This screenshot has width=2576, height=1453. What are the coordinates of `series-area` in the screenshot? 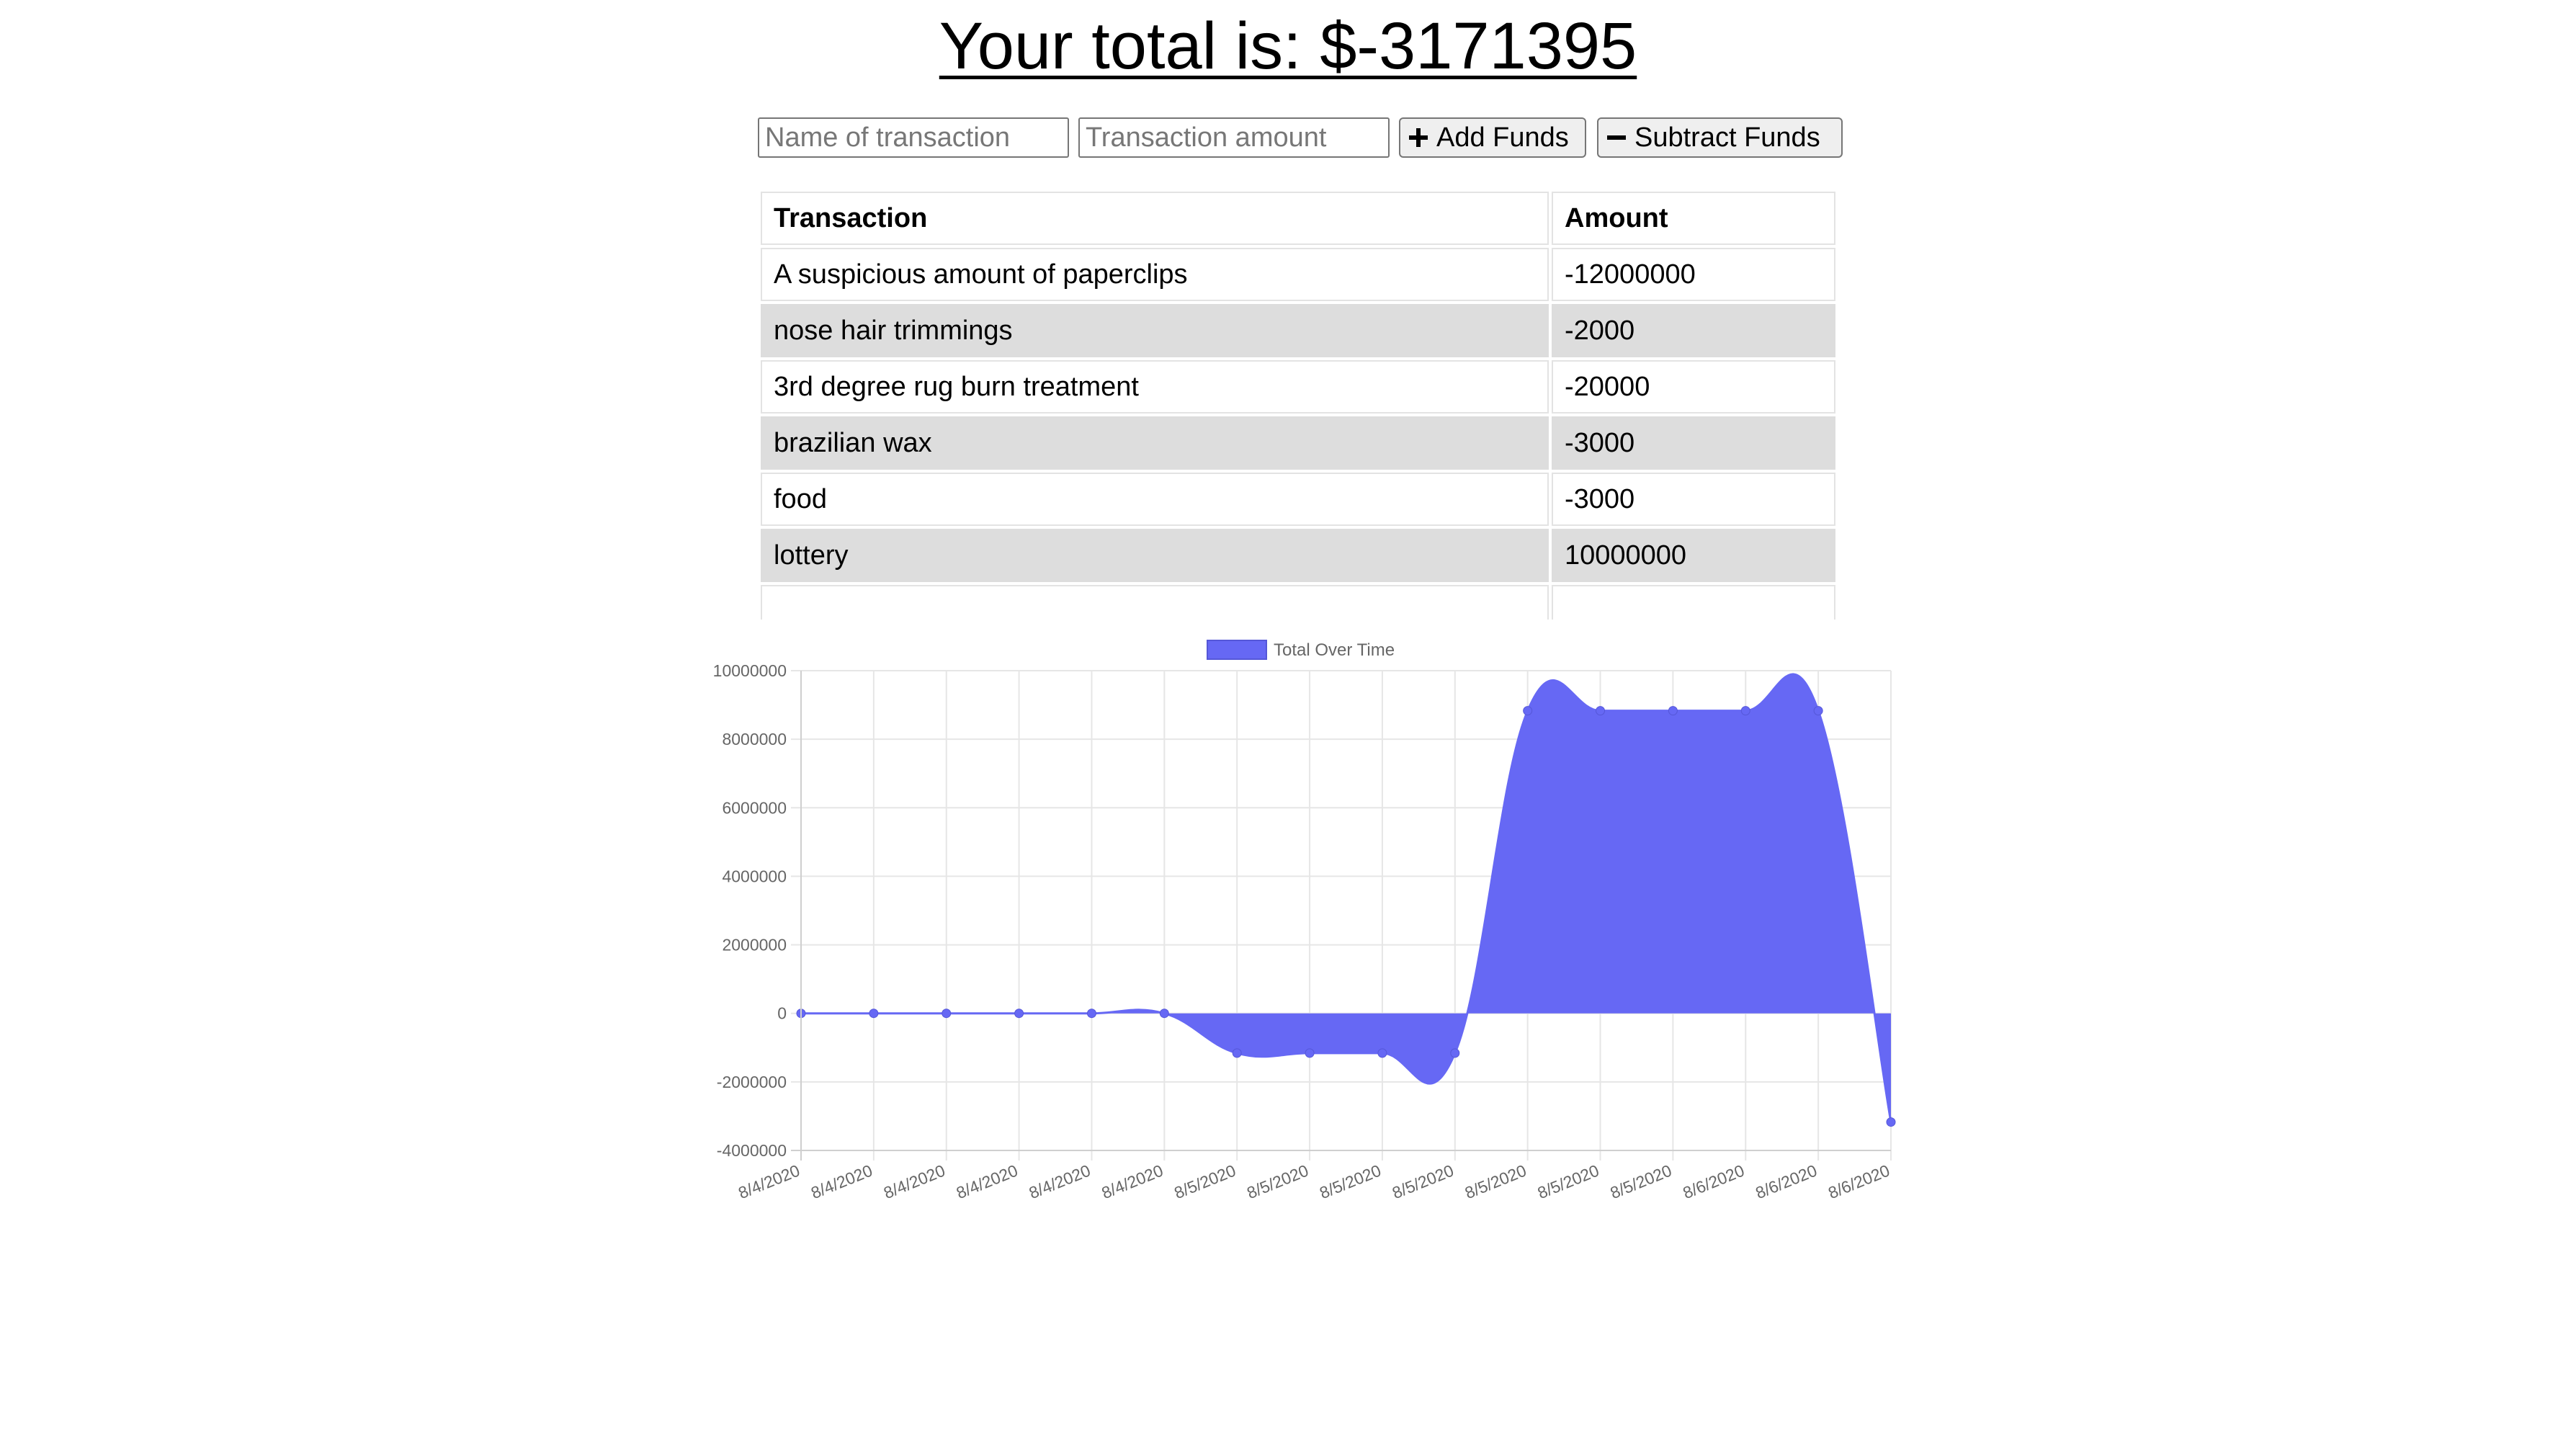 It's located at (1346, 898).